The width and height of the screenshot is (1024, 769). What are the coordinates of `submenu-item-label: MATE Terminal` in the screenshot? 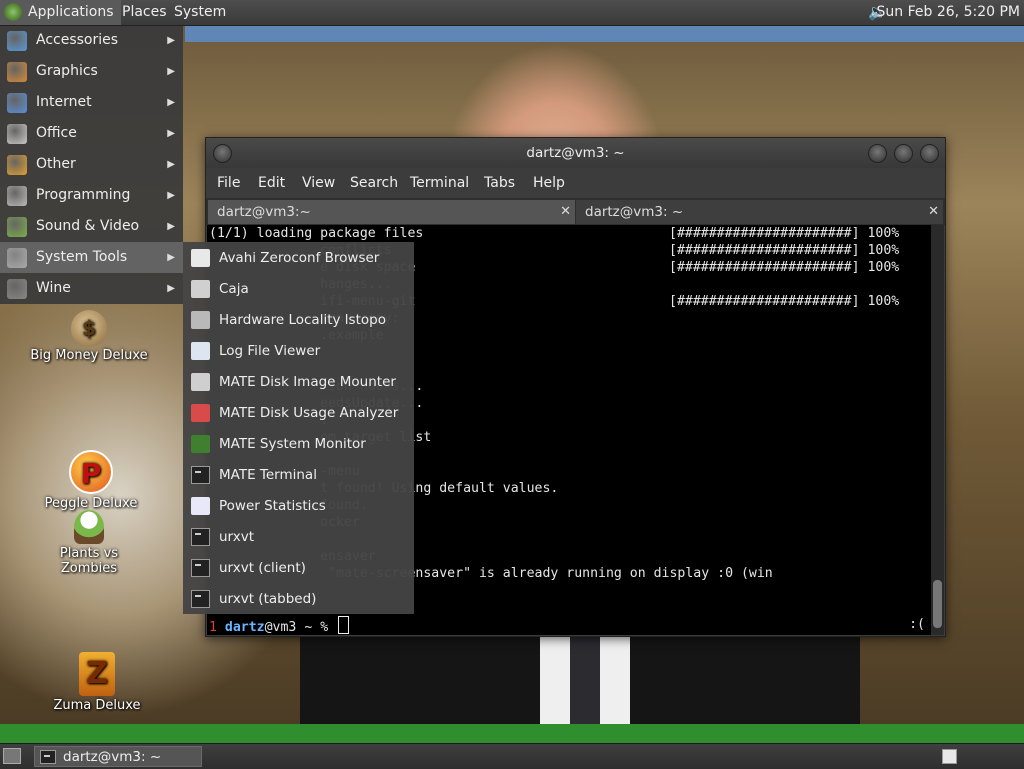 It's located at (268, 475).